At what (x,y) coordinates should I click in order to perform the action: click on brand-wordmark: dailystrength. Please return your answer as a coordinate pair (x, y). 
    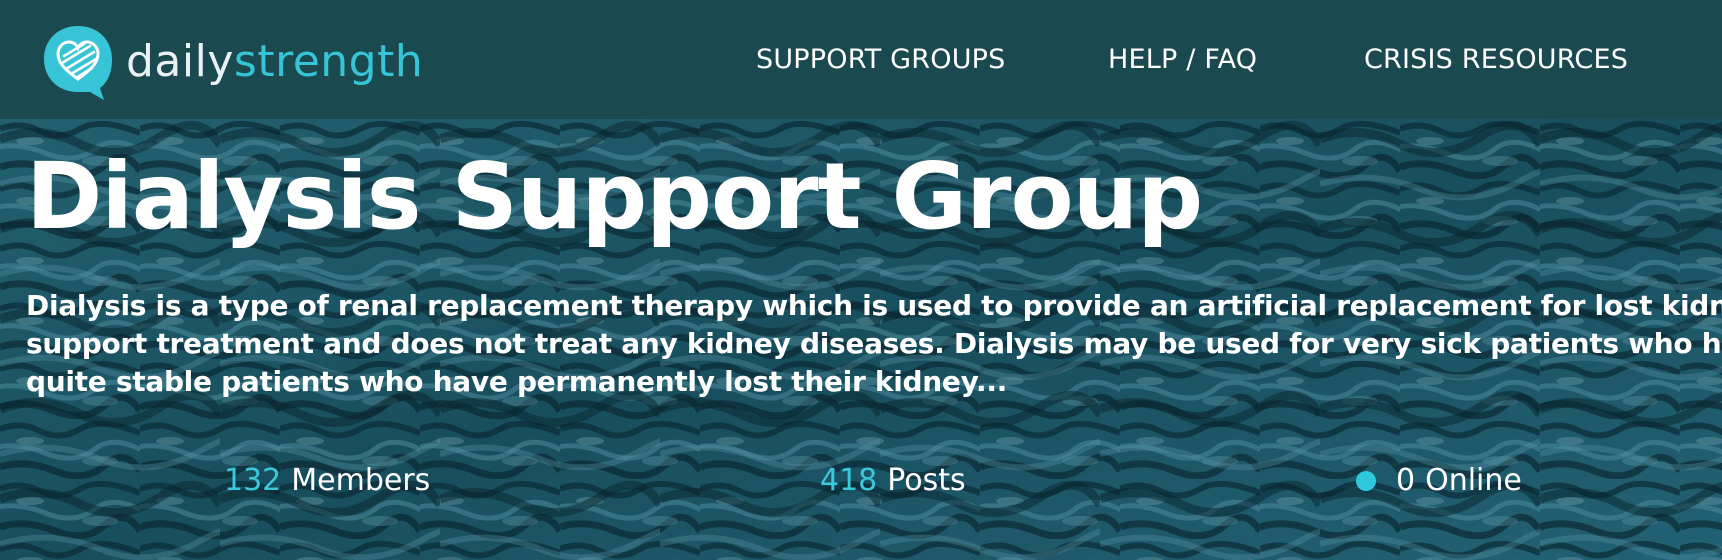
    Looking at the image, I should click on (274, 62).